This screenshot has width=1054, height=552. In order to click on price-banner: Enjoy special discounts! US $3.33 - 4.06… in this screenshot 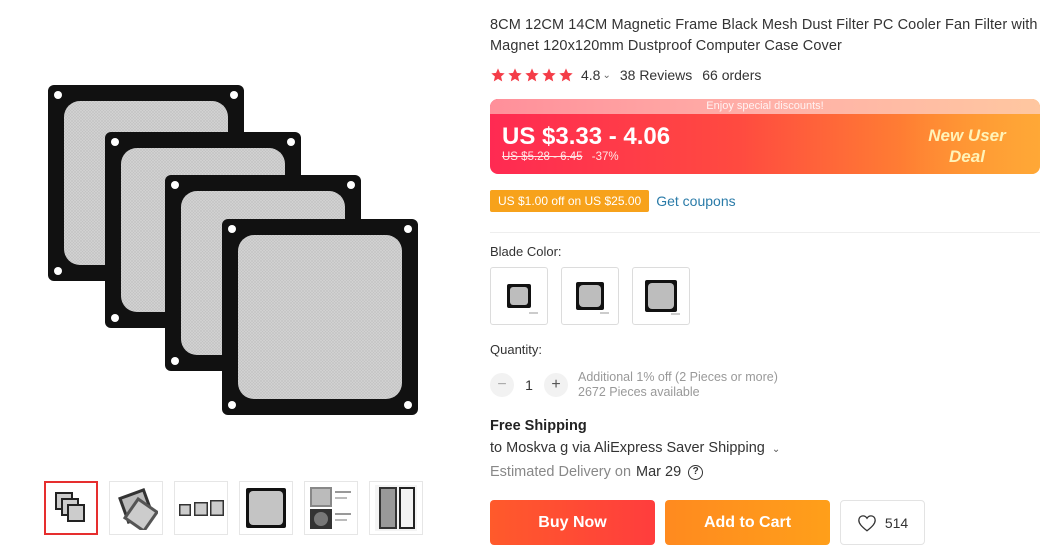, I will do `click(765, 136)`.